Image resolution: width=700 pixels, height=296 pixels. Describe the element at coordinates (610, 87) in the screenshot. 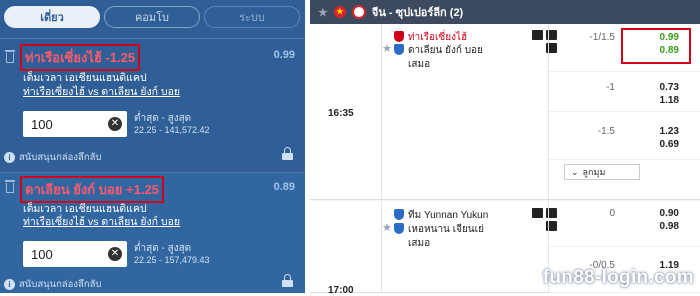

I see `handicap-value: -1` at that location.